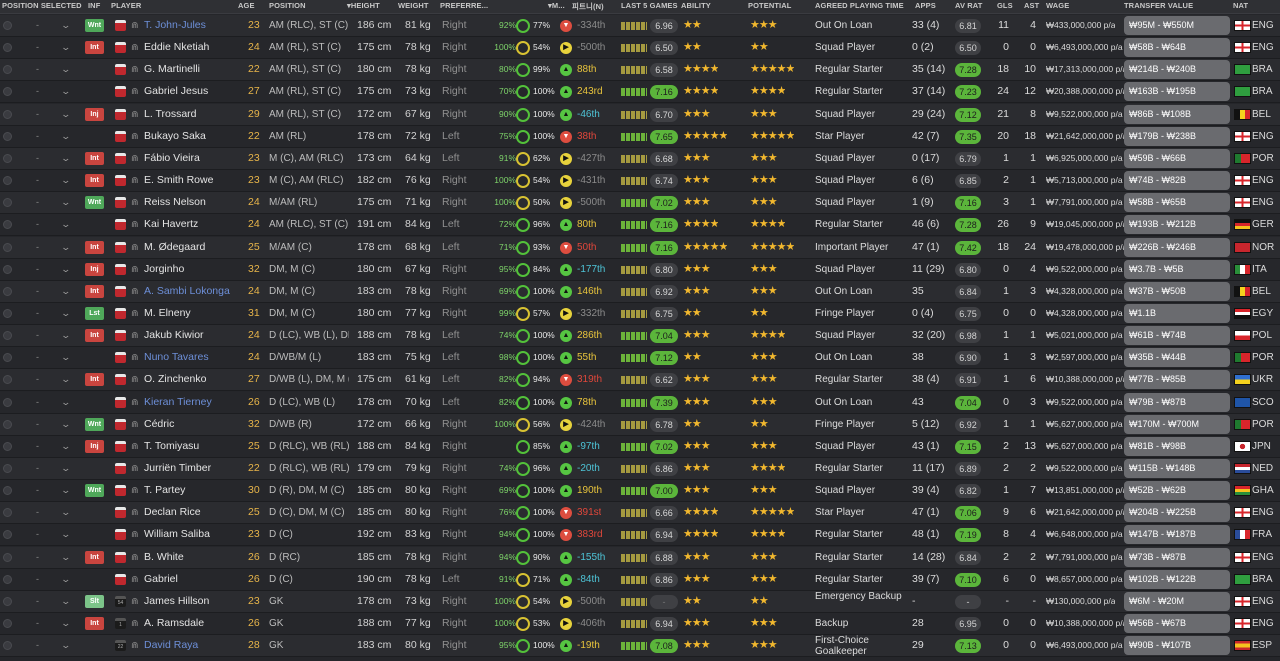  Describe the element at coordinates (190, 47) in the screenshot. I see `player-name-link: Eddie Nketiah` at that location.